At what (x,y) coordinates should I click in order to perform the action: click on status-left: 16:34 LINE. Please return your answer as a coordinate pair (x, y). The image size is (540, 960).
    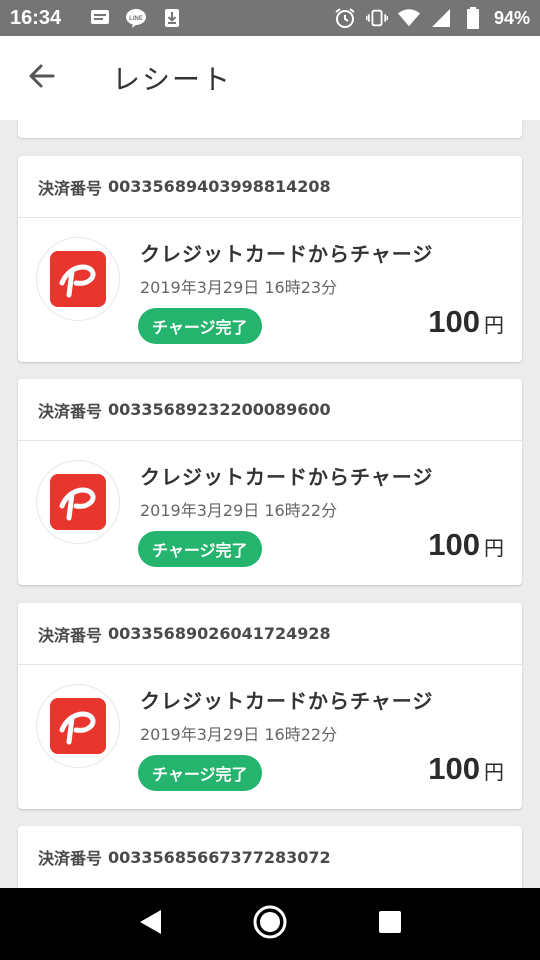
    Looking at the image, I should click on (96, 18).